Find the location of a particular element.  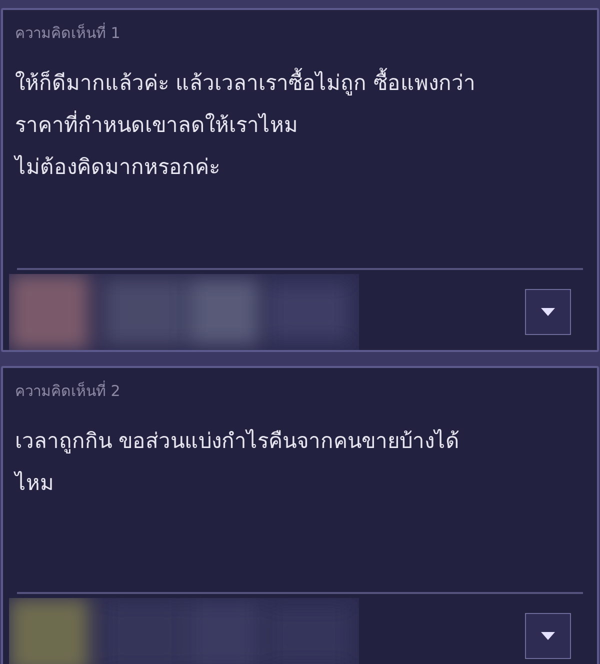

comment-text: ไหม is located at coordinates (35, 483).